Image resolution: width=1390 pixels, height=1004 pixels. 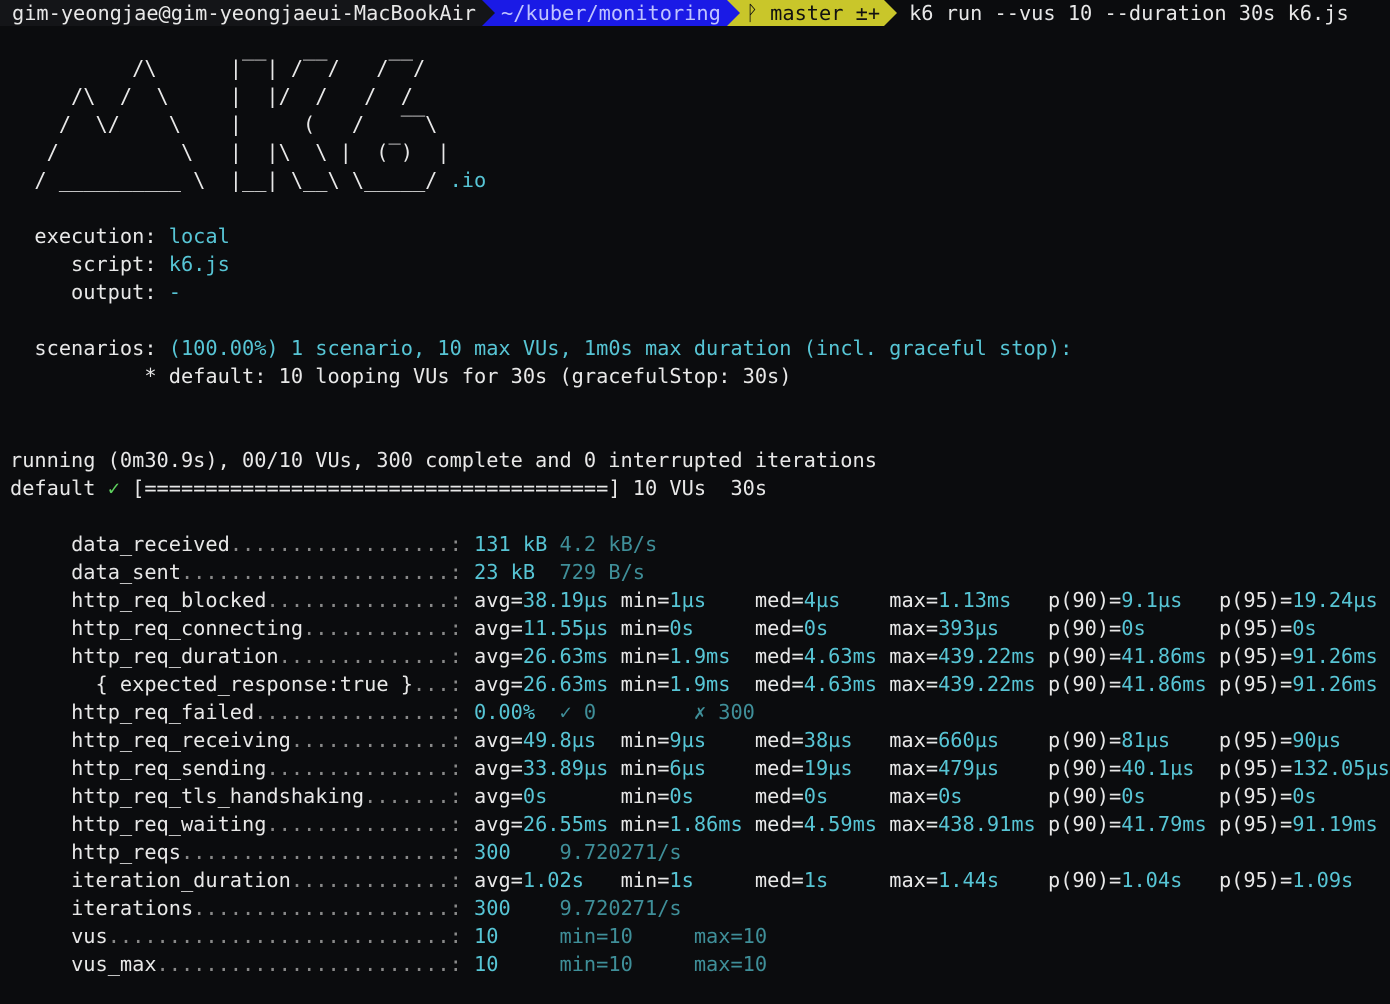 What do you see at coordinates (89, 936) in the screenshot?
I see `metric-name: vus` at bounding box center [89, 936].